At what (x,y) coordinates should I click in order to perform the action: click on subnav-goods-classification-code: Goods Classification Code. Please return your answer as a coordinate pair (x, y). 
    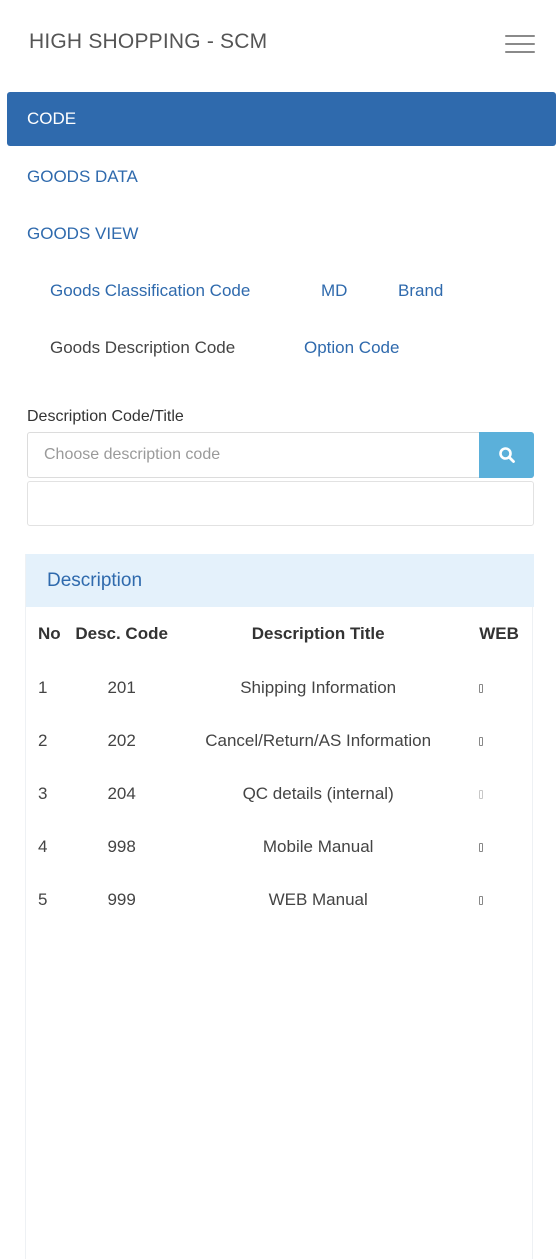
    Looking at the image, I should click on (150, 291).